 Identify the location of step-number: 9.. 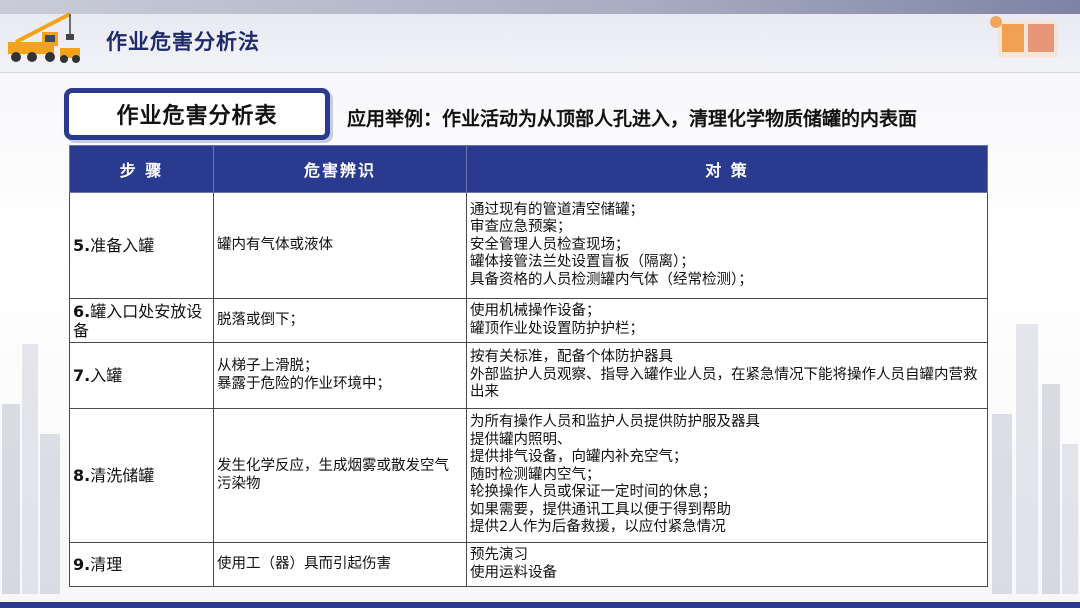
(82, 564).